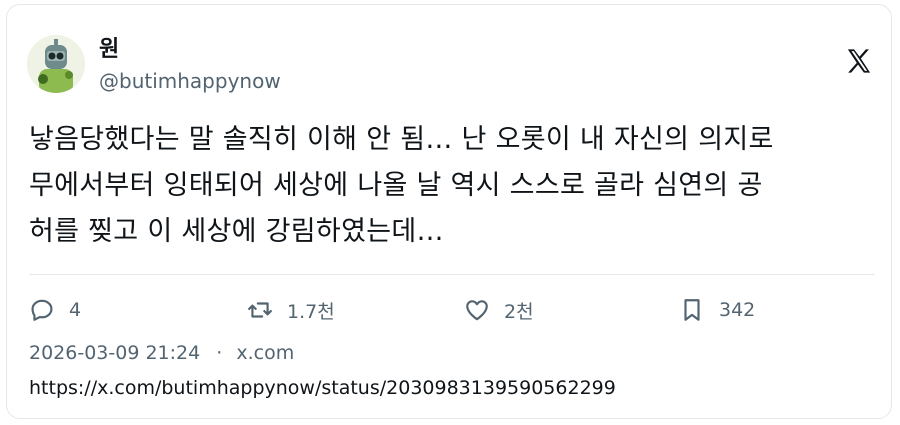 The height and width of the screenshot is (425, 900). Describe the element at coordinates (692, 310) in the screenshot. I see `bookmark-icon` at that location.